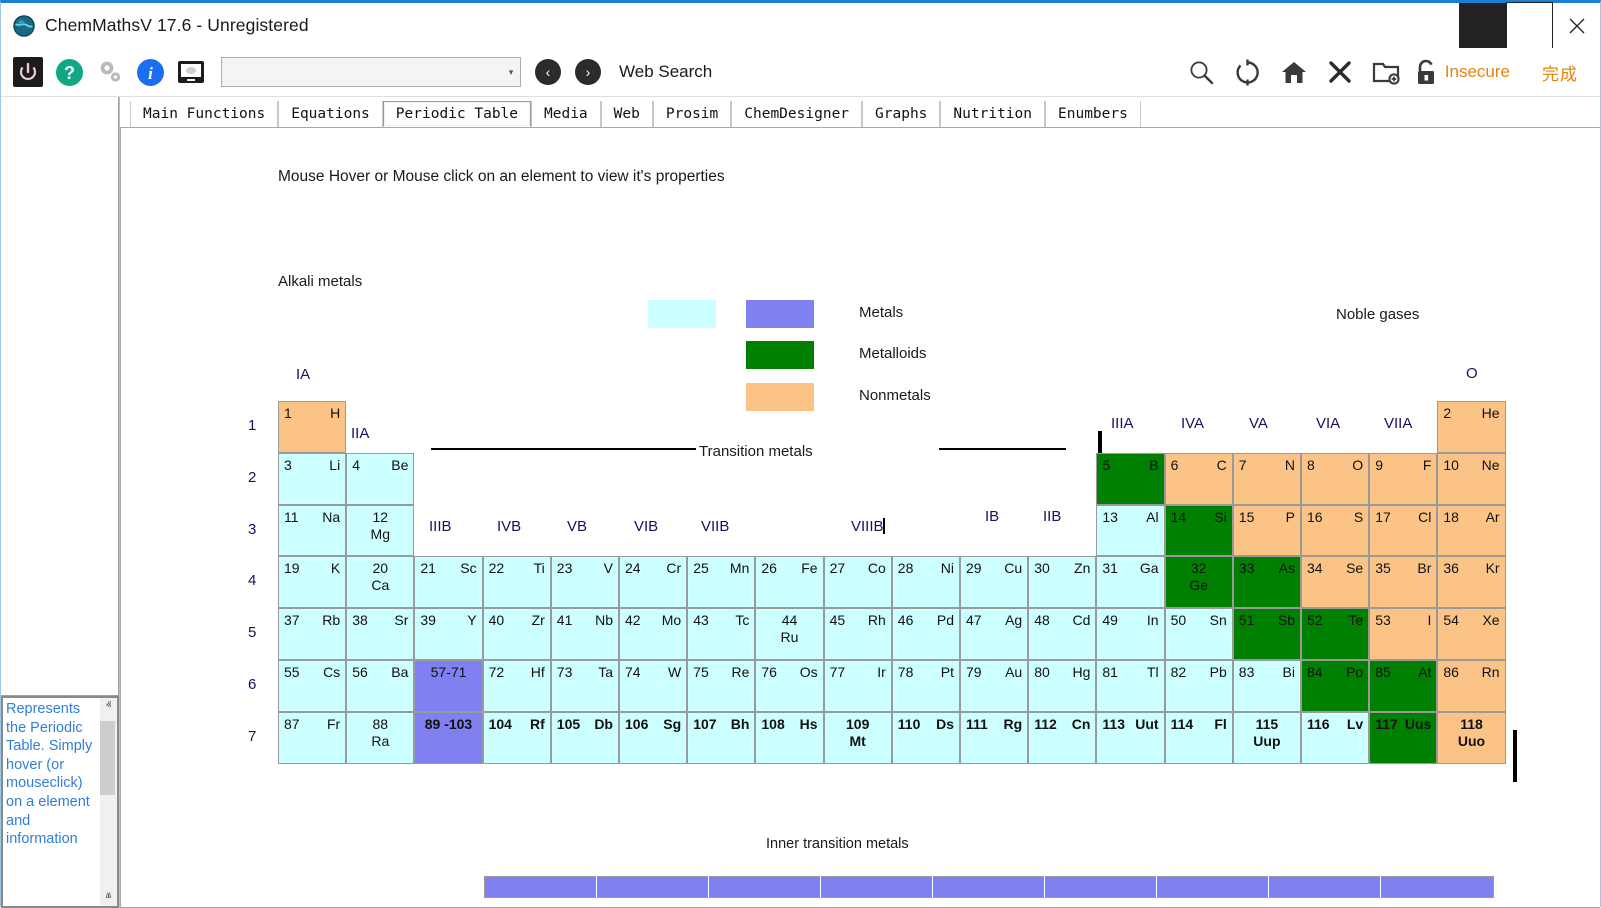 The image size is (1601, 908). What do you see at coordinates (994, 634) in the screenshot?
I see `element-cell-ag: 47 Ag` at bounding box center [994, 634].